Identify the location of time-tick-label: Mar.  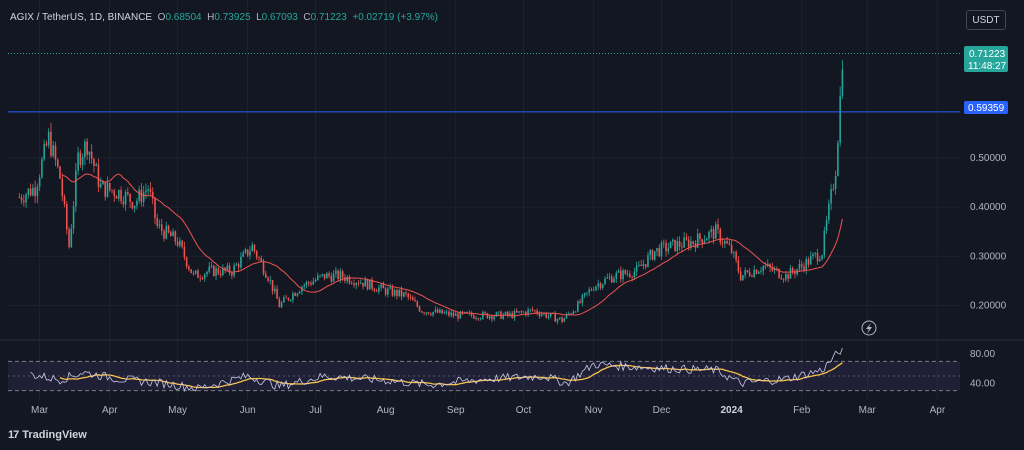
(40, 410).